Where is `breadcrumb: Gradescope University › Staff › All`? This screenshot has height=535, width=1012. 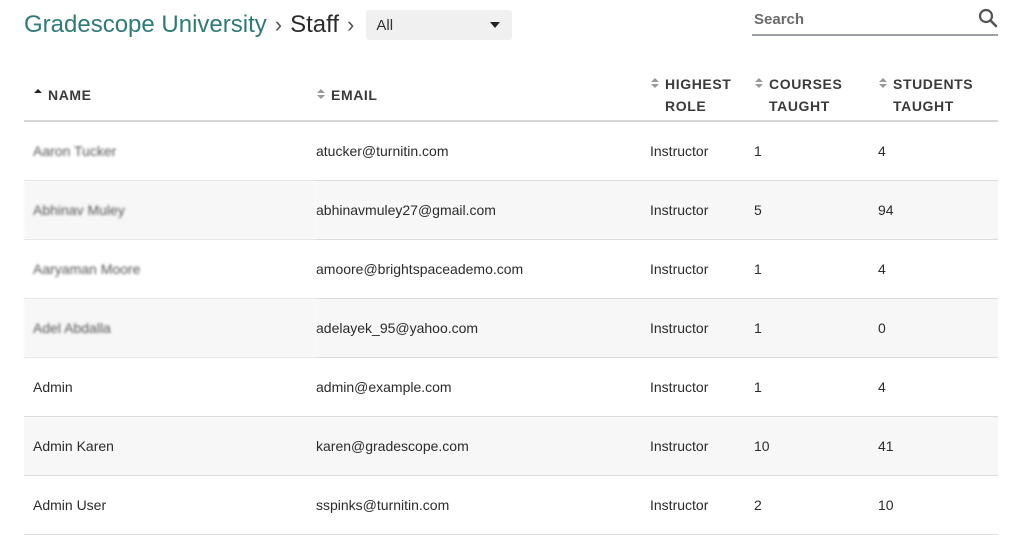 breadcrumb: Gradescope University › Staff › All is located at coordinates (268, 25).